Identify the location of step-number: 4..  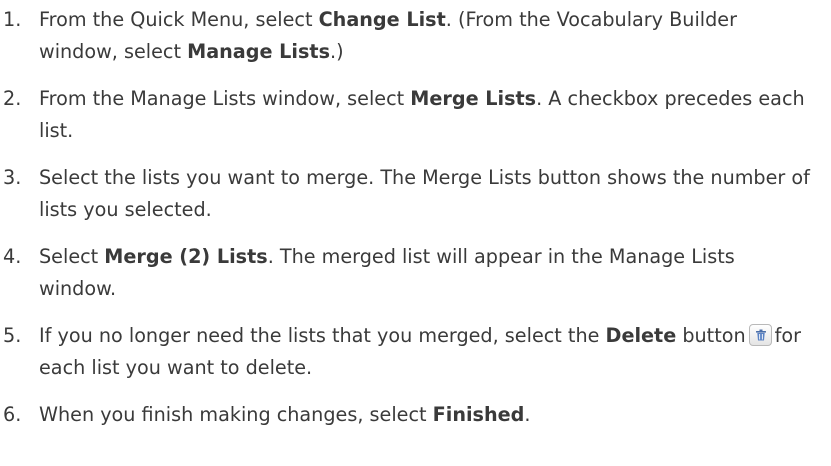
(12, 256).